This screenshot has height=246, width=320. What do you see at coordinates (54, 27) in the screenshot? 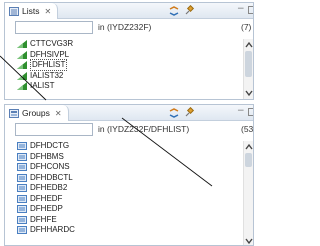
I see `lists-filter-input` at bounding box center [54, 27].